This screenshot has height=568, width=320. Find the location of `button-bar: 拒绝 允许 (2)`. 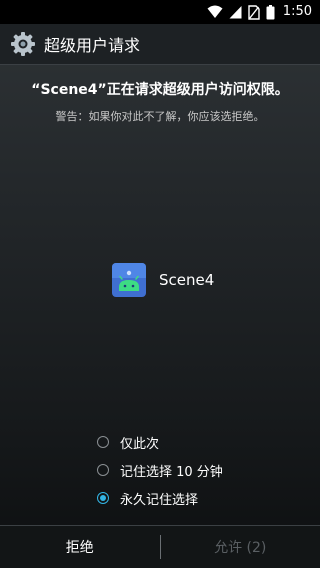

button-bar: 拒绝 允许 (2) is located at coordinates (160, 546).